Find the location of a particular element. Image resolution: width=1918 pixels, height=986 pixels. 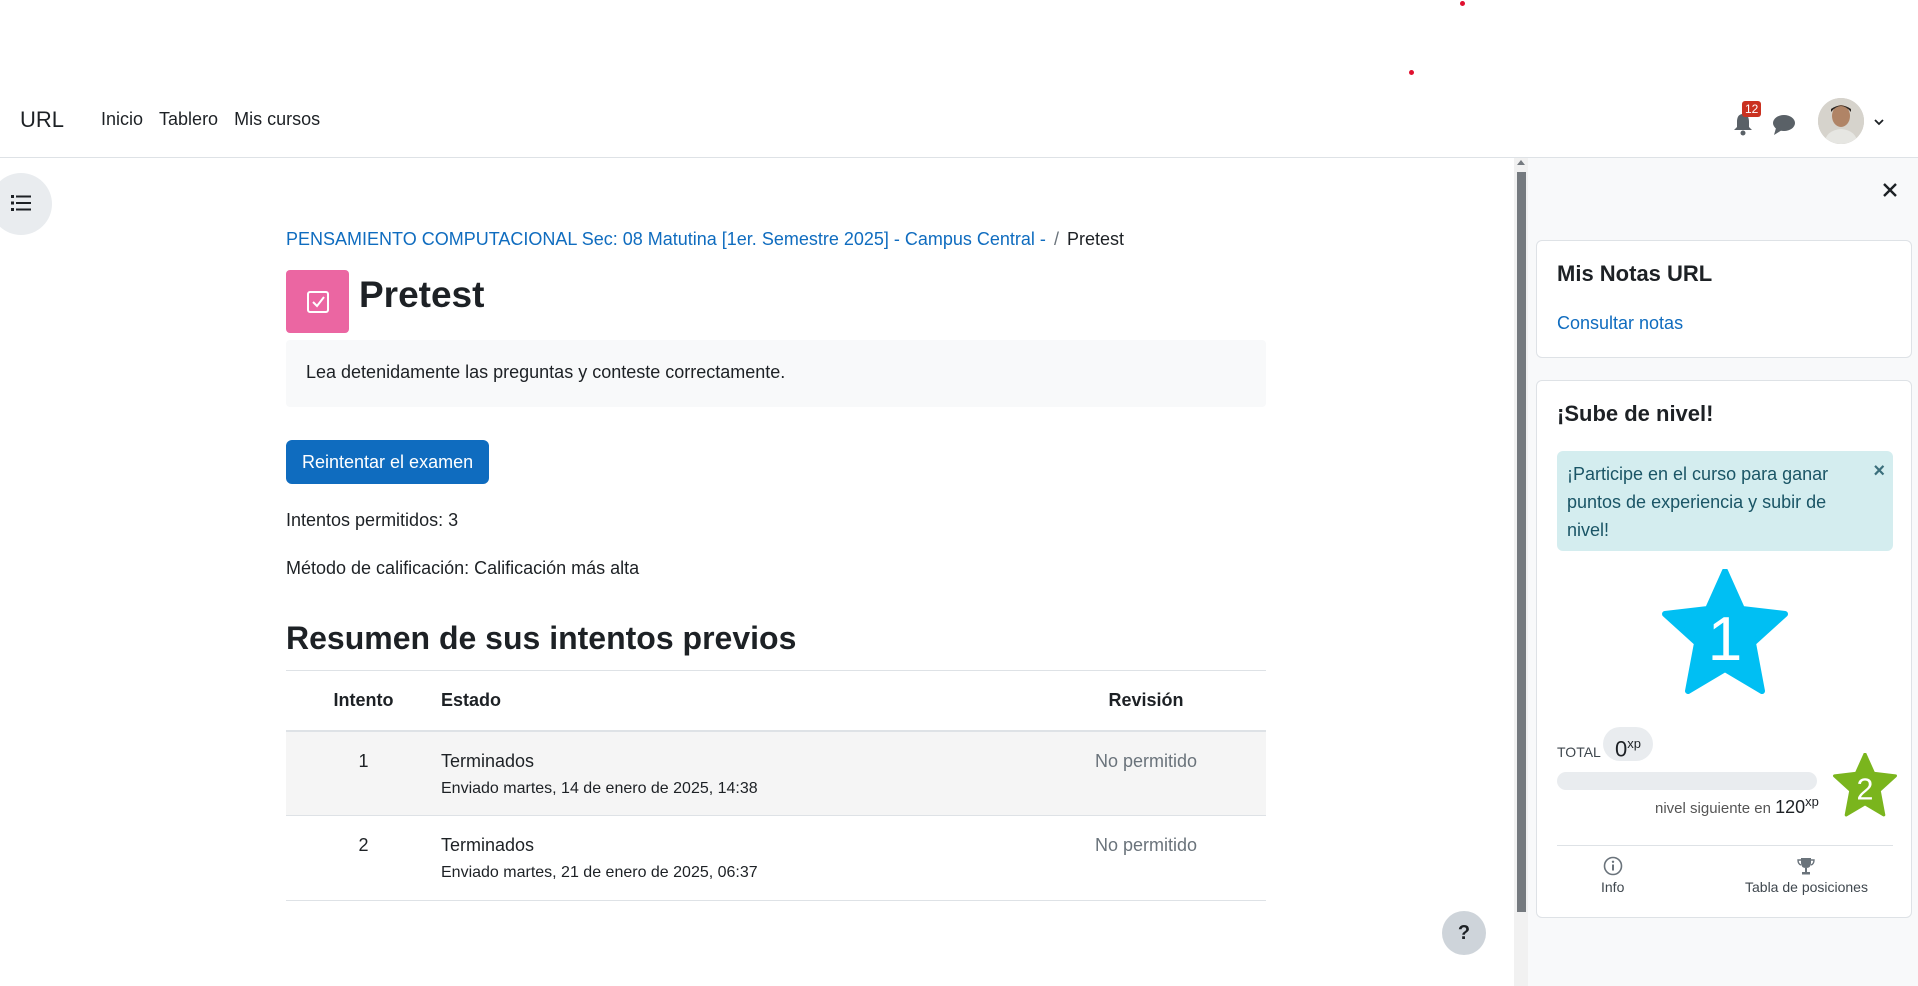

table-header-row: Intento Estado Revisión is located at coordinates (776, 701).